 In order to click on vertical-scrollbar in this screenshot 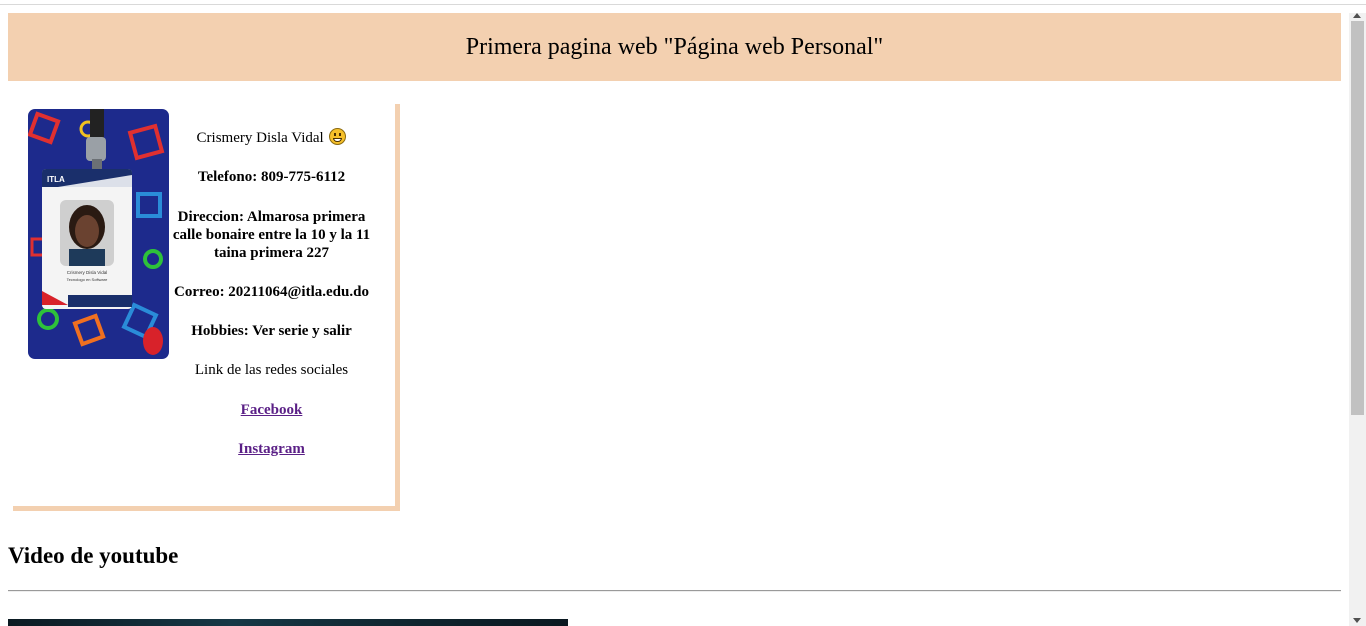, I will do `click(1357, 319)`.